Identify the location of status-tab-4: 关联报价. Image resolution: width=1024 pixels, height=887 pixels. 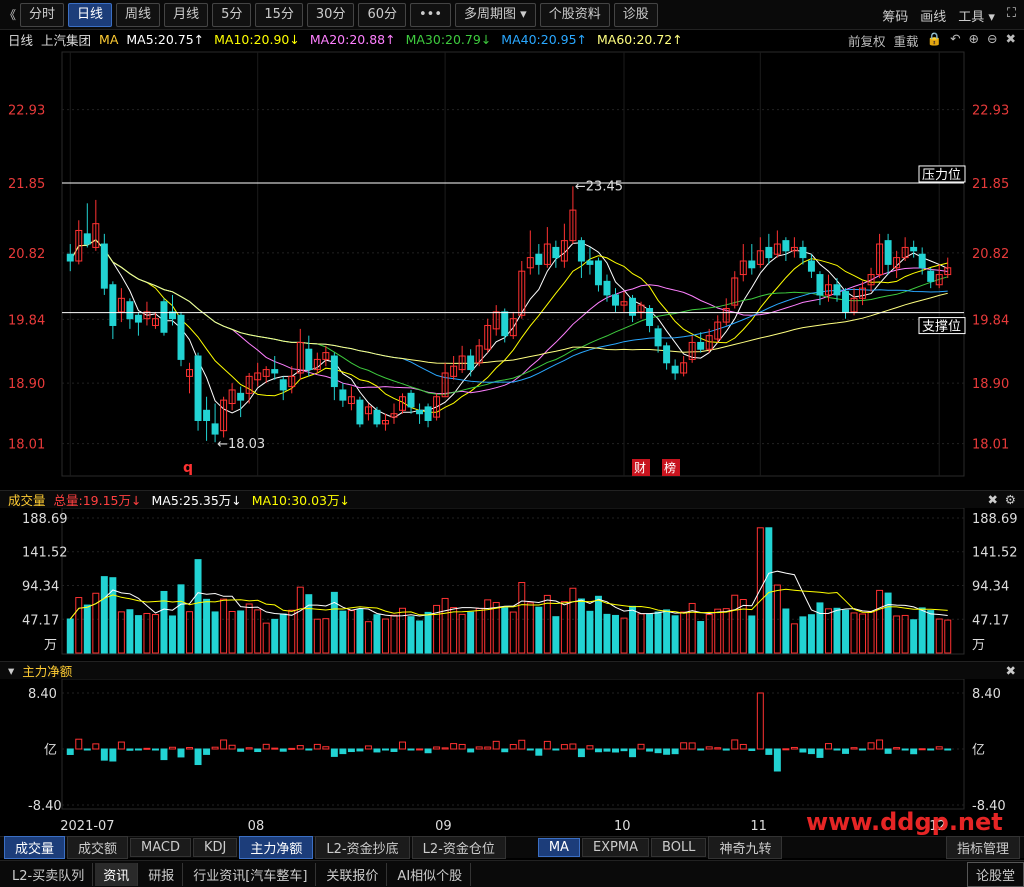
(353, 874).